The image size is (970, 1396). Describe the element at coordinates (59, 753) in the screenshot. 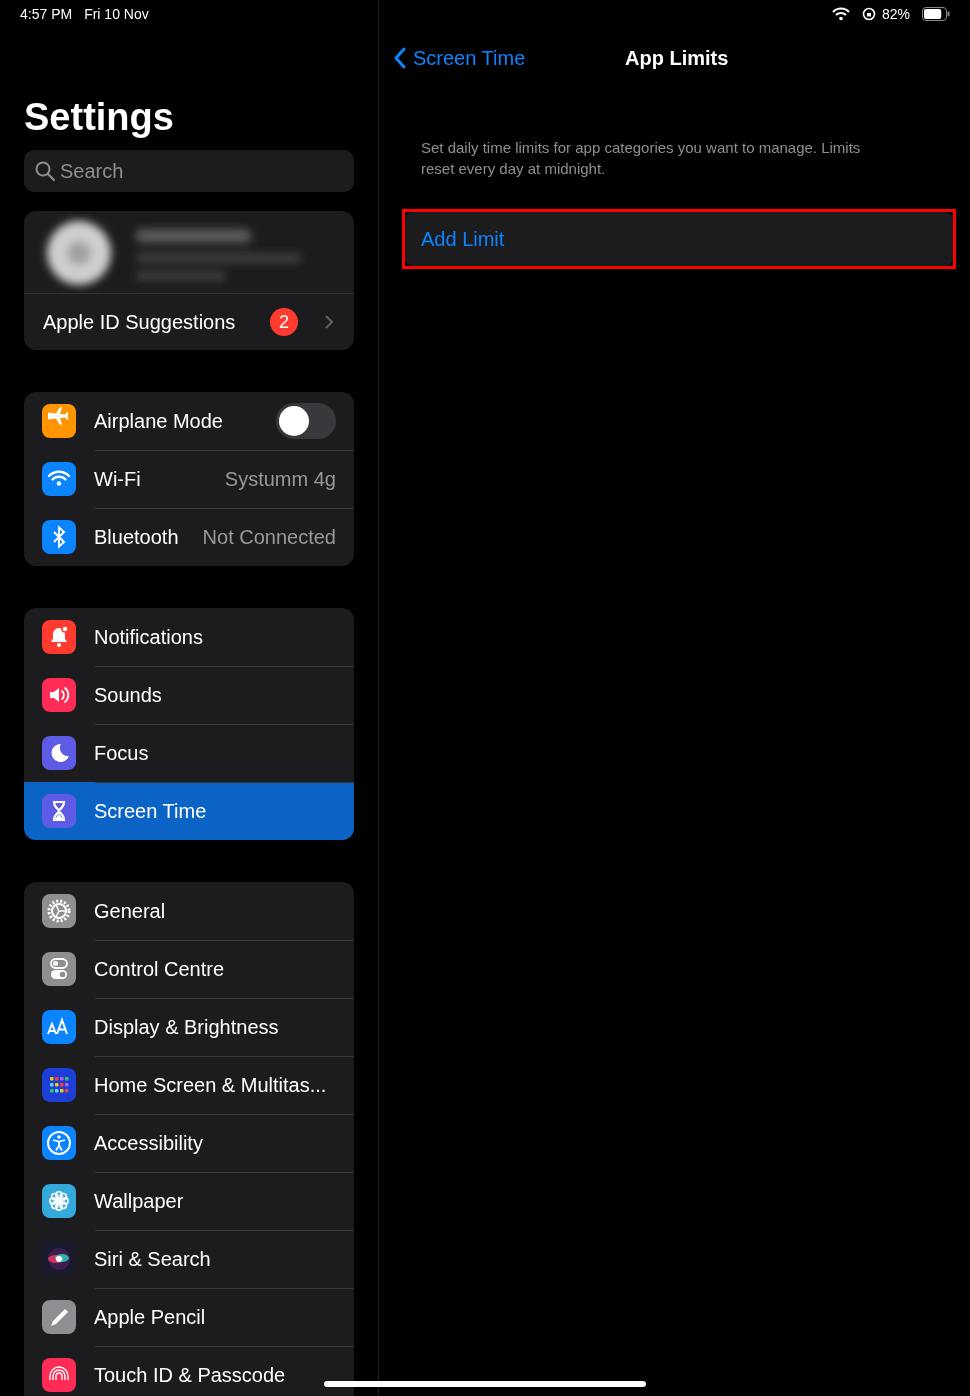

I see `moon-icon` at that location.